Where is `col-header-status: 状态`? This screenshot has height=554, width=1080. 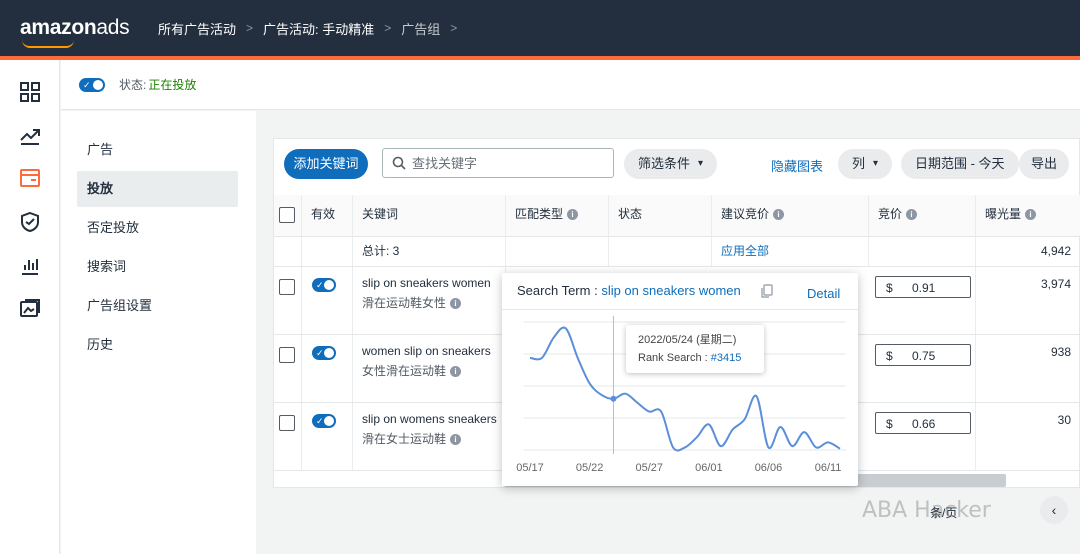 col-header-status: 状态 is located at coordinates (661, 215).